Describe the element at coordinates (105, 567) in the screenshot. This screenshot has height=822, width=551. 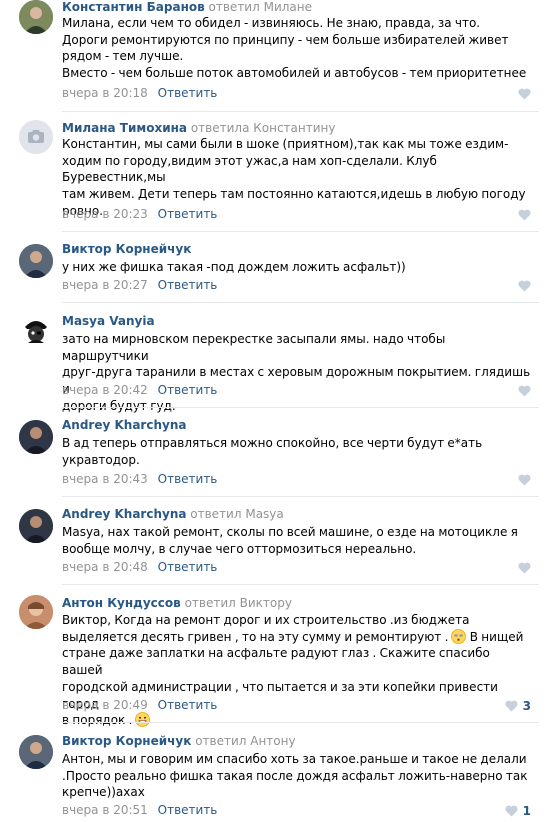
I see `comment-date: вчера в 20:48` at that location.